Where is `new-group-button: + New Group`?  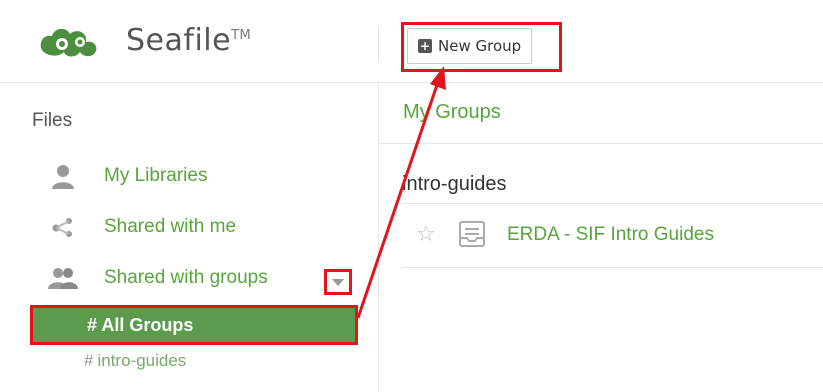 new-group-button: + New Group is located at coordinates (470, 46).